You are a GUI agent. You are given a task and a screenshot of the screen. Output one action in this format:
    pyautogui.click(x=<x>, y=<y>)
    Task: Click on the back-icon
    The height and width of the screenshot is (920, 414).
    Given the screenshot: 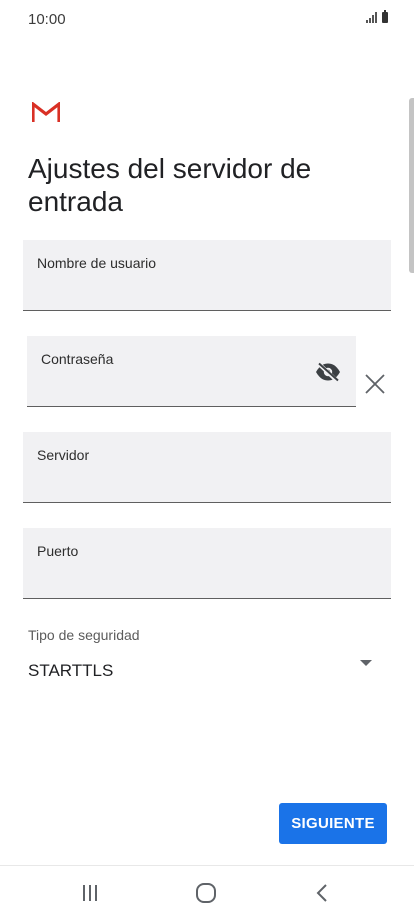 What is the action you would take?
    pyautogui.click(x=322, y=893)
    